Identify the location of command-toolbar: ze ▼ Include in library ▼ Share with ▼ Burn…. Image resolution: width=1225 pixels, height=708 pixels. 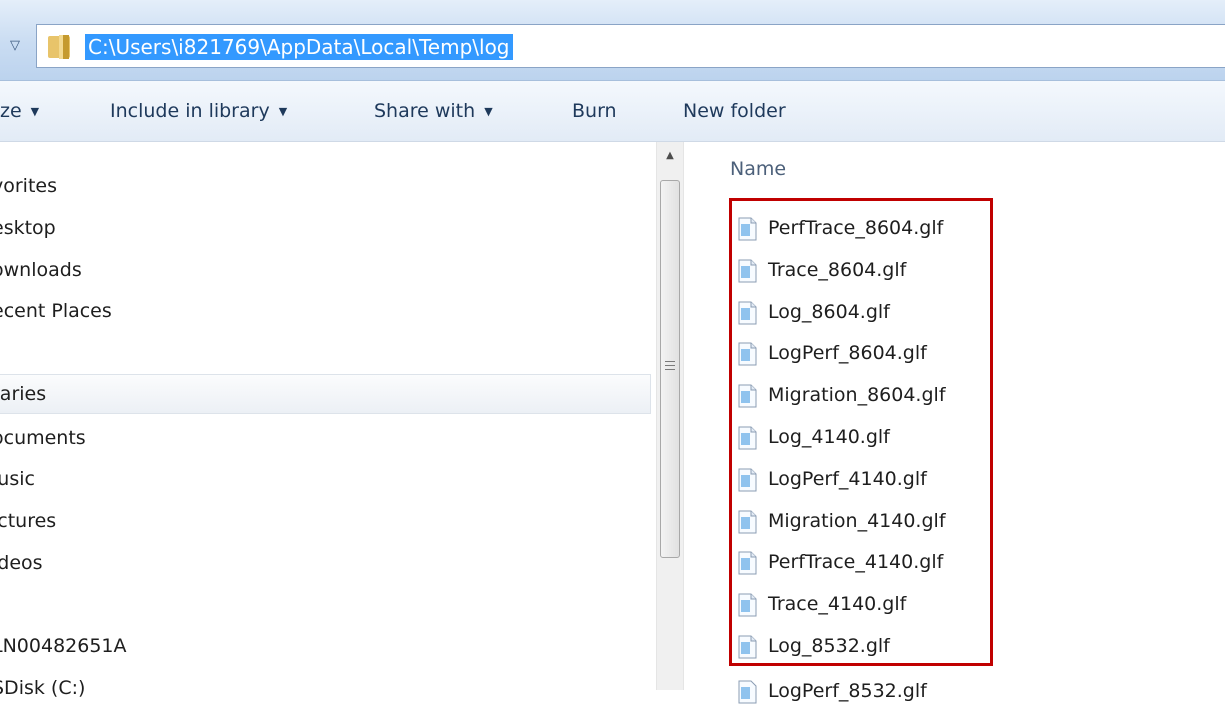
(612, 111).